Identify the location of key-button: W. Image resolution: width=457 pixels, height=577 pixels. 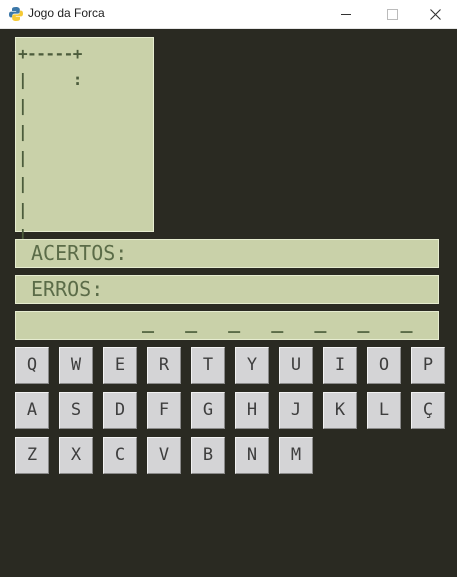
(76, 365).